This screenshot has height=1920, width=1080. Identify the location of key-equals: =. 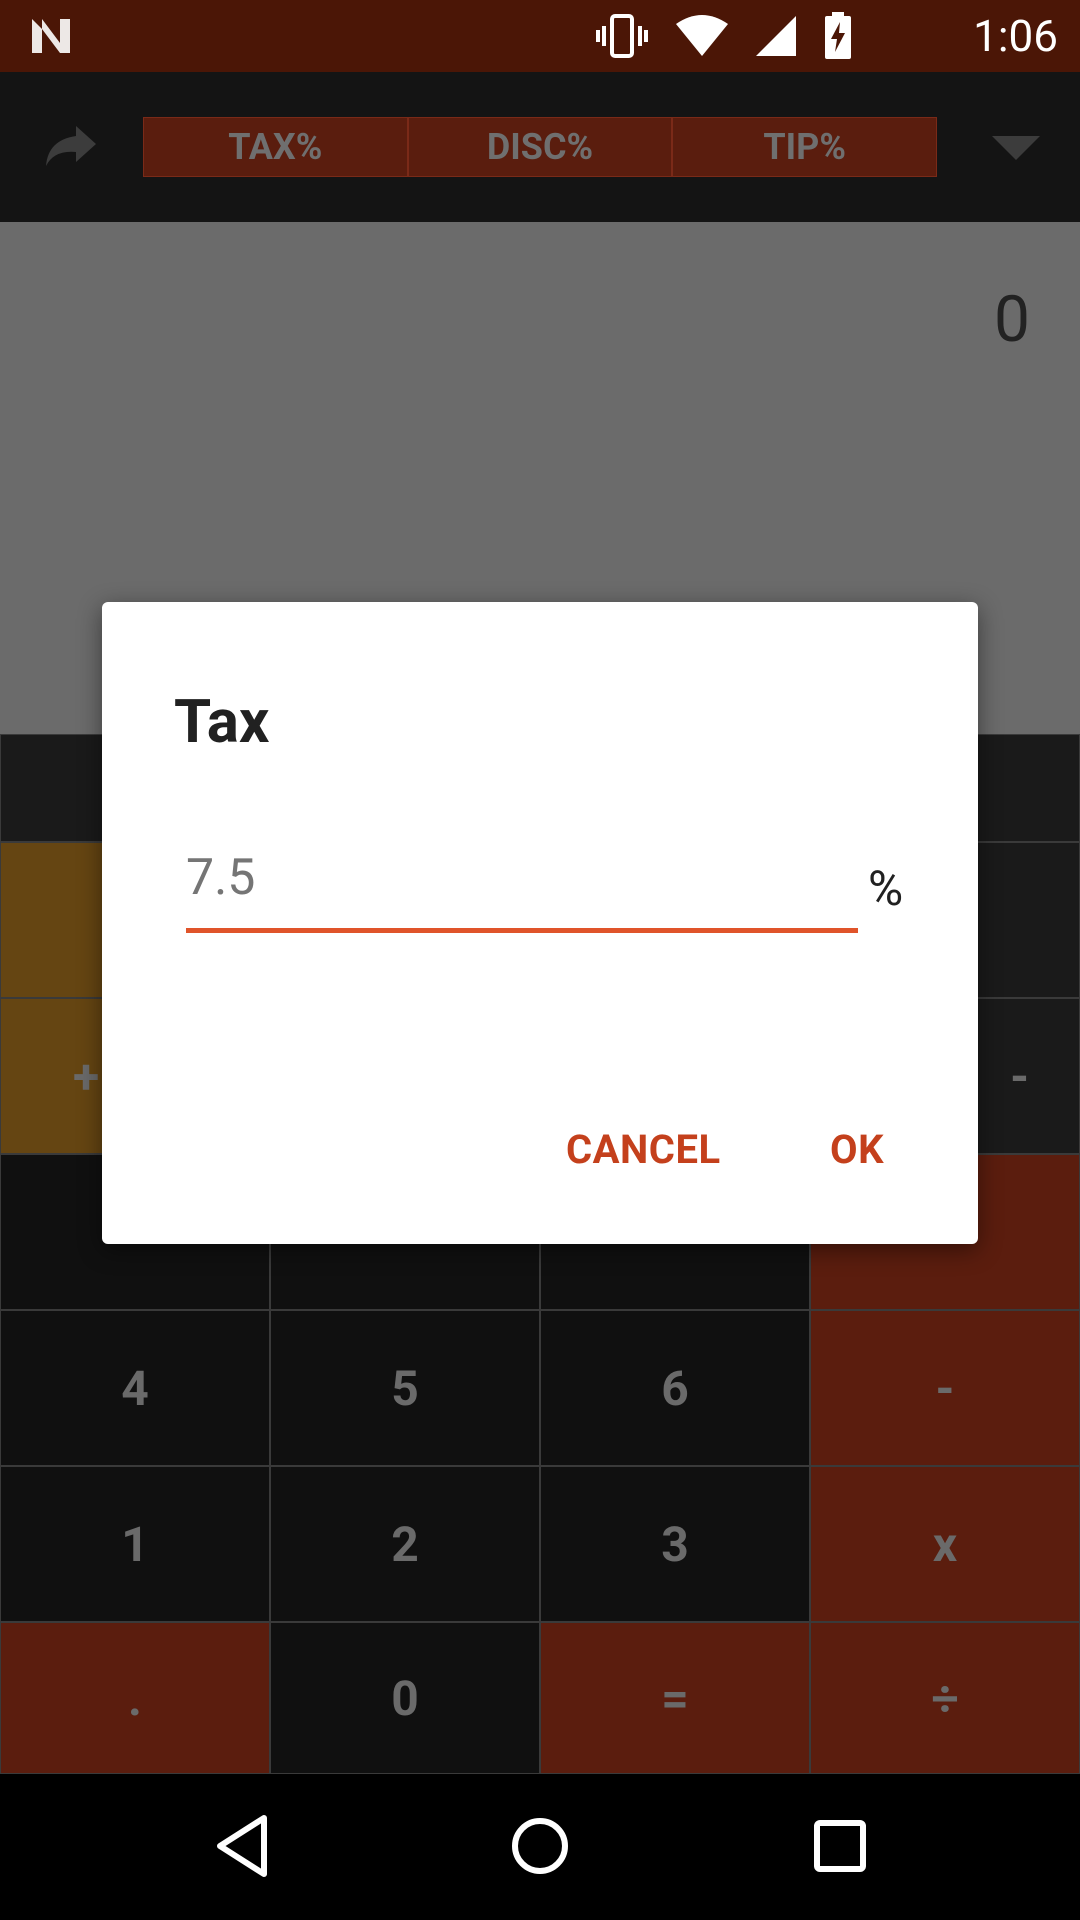
(675, 1698).